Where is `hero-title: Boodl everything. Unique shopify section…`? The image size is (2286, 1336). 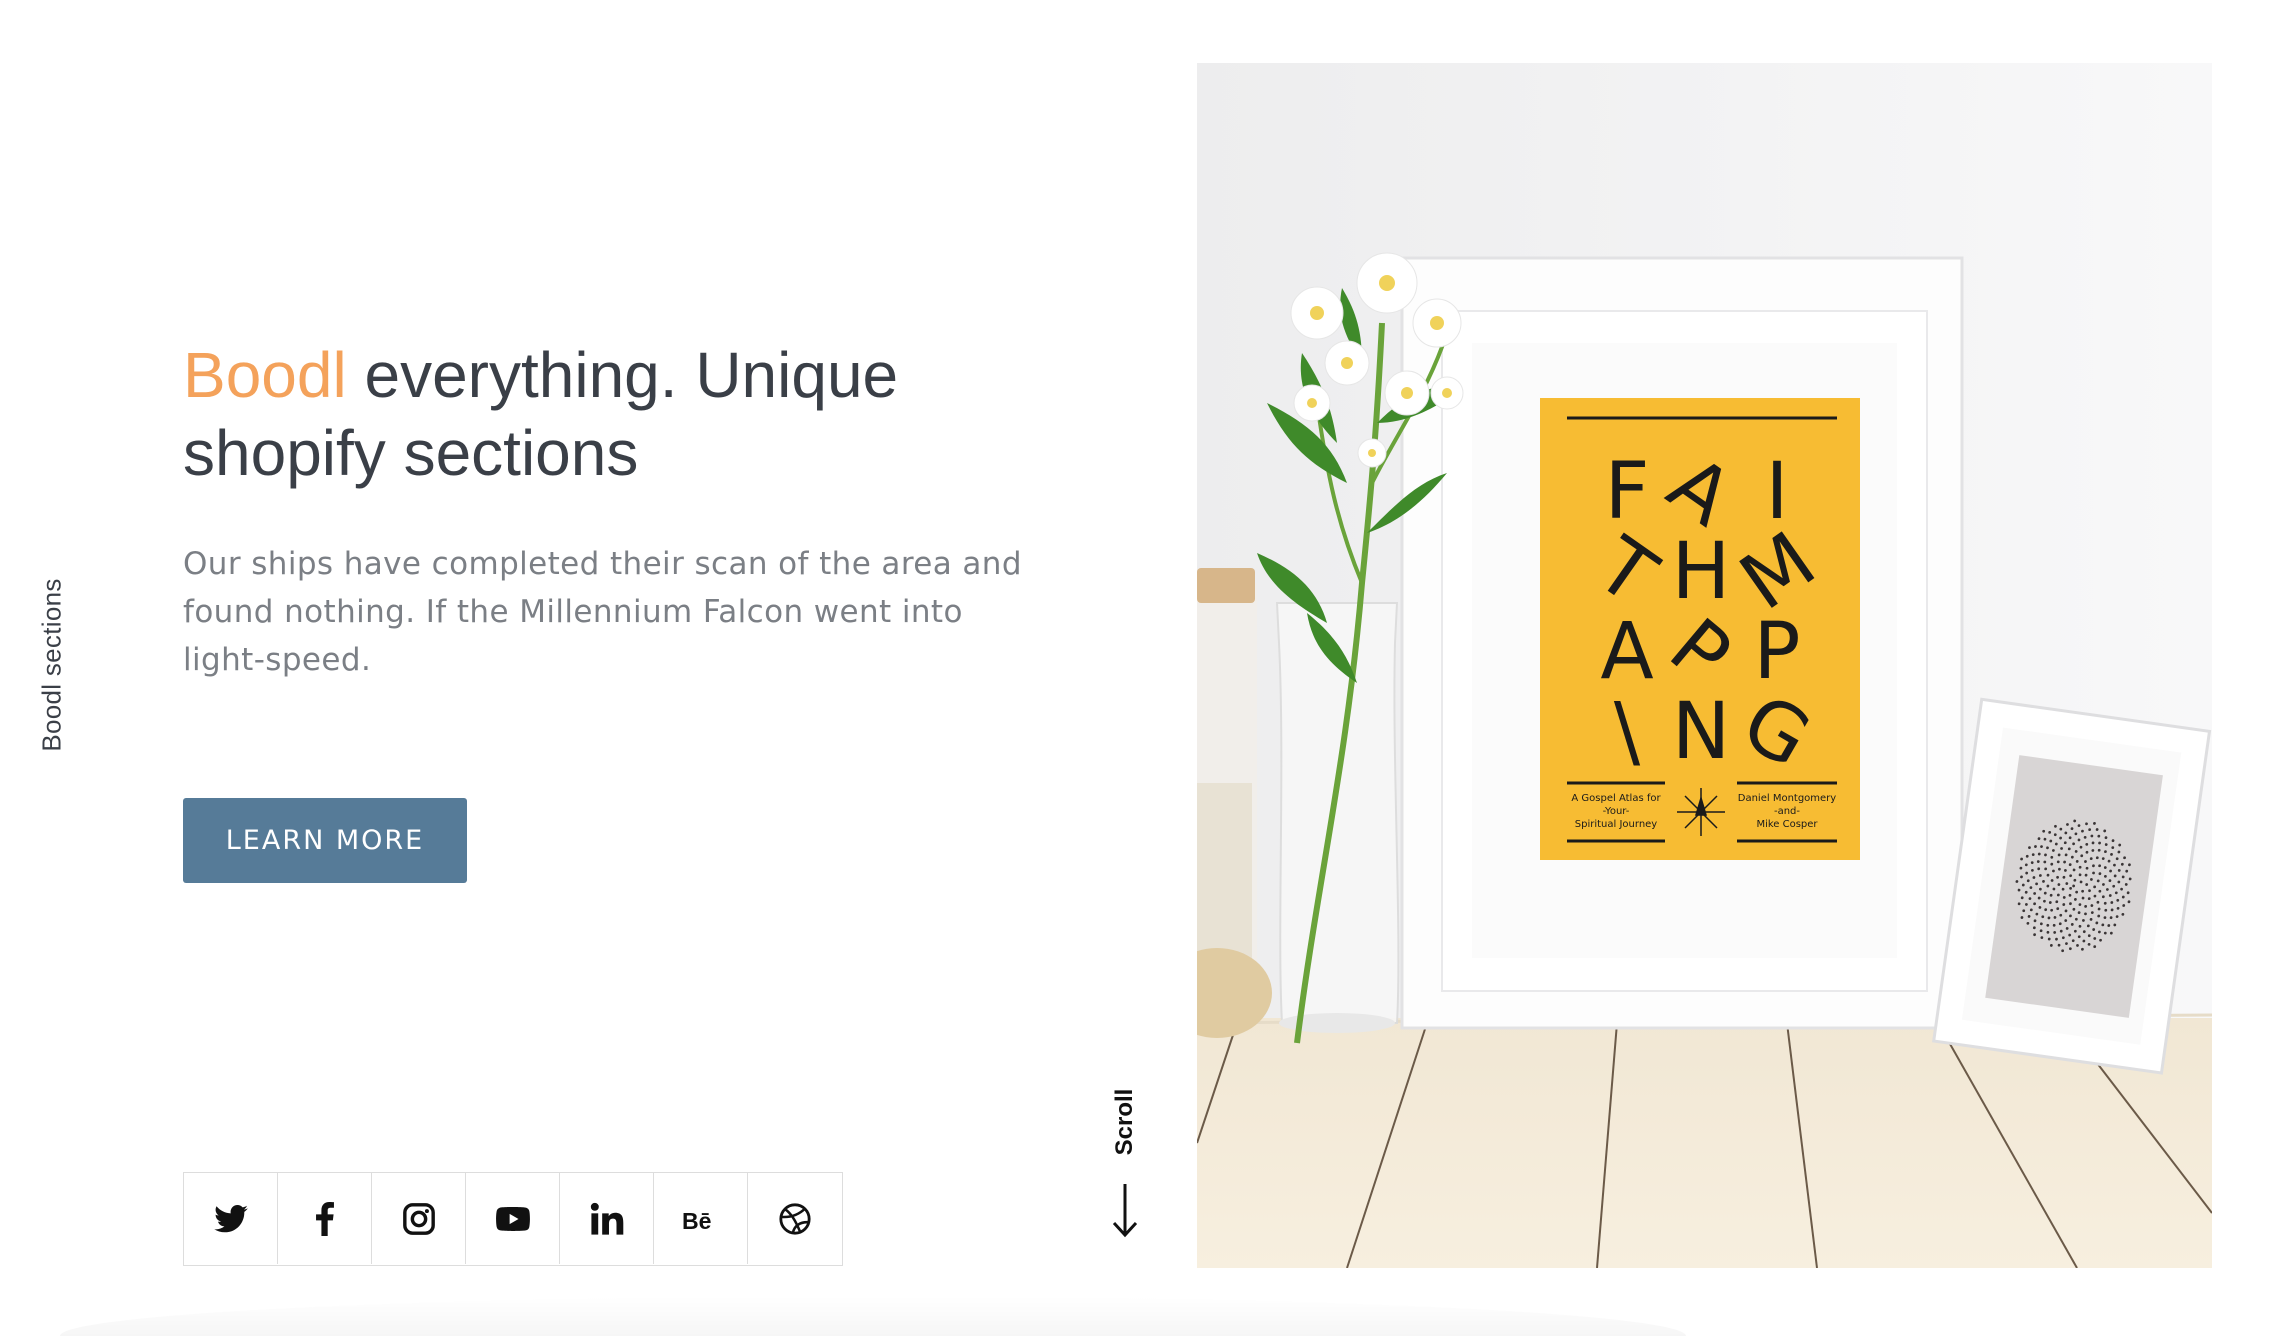
hero-title: Boodl everything. Unique shopify section… is located at coordinates (633, 414).